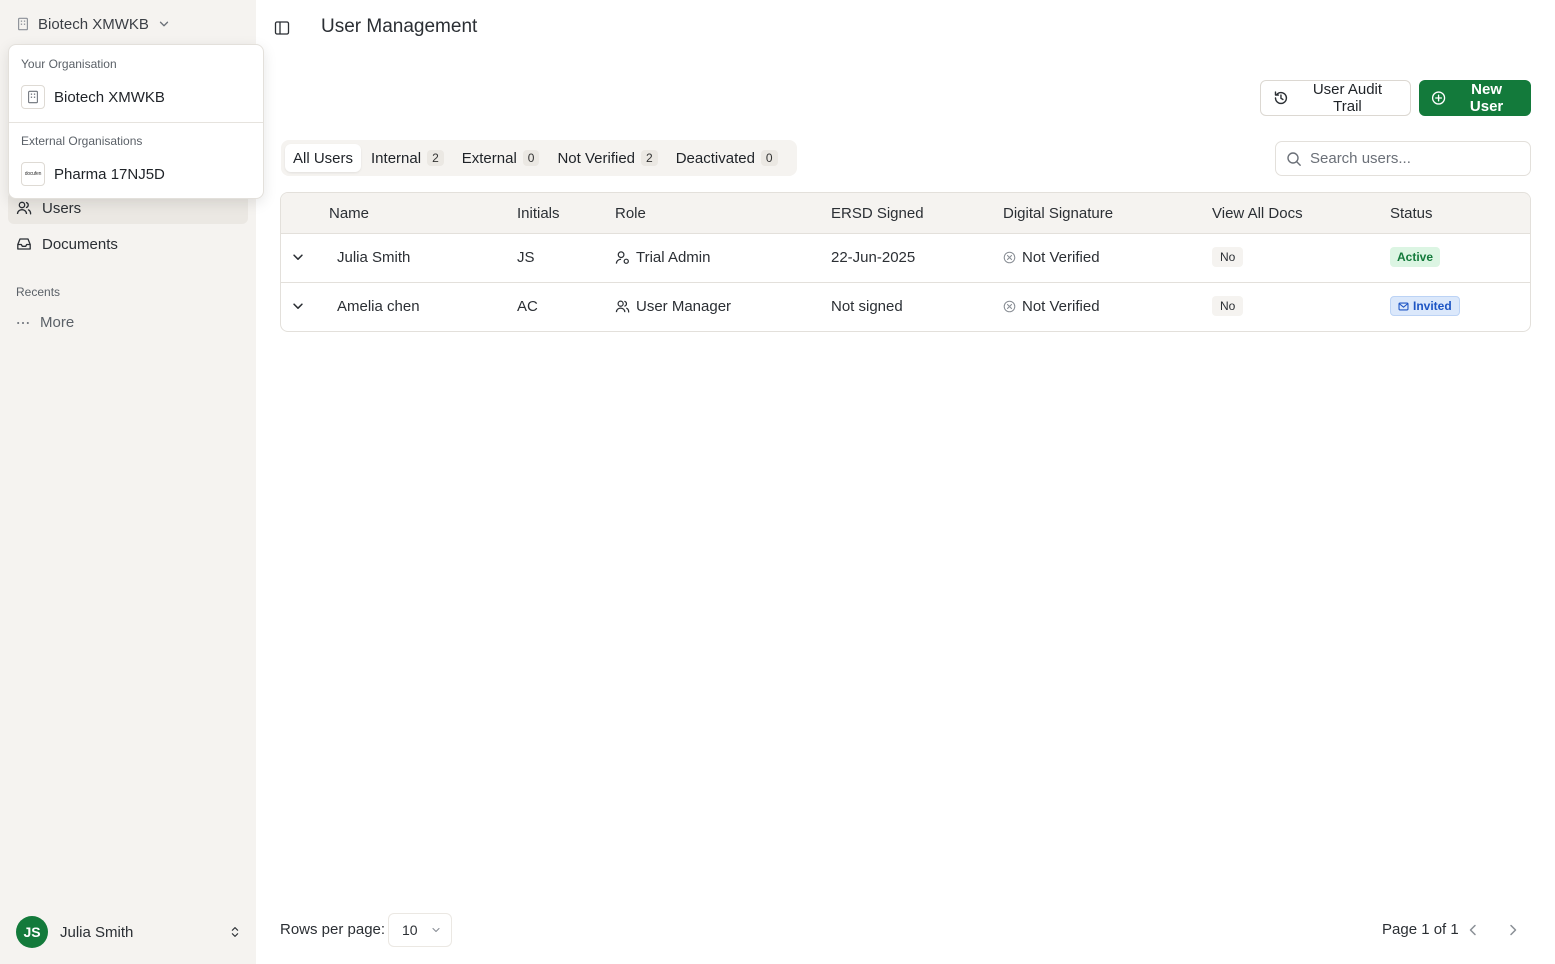 The height and width of the screenshot is (964, 1555). What do you see at coordinates (877, 213) in the screenshot?
I see `column-header-ersd-signed: ERSD Signed` at bounding box center [877, 213].